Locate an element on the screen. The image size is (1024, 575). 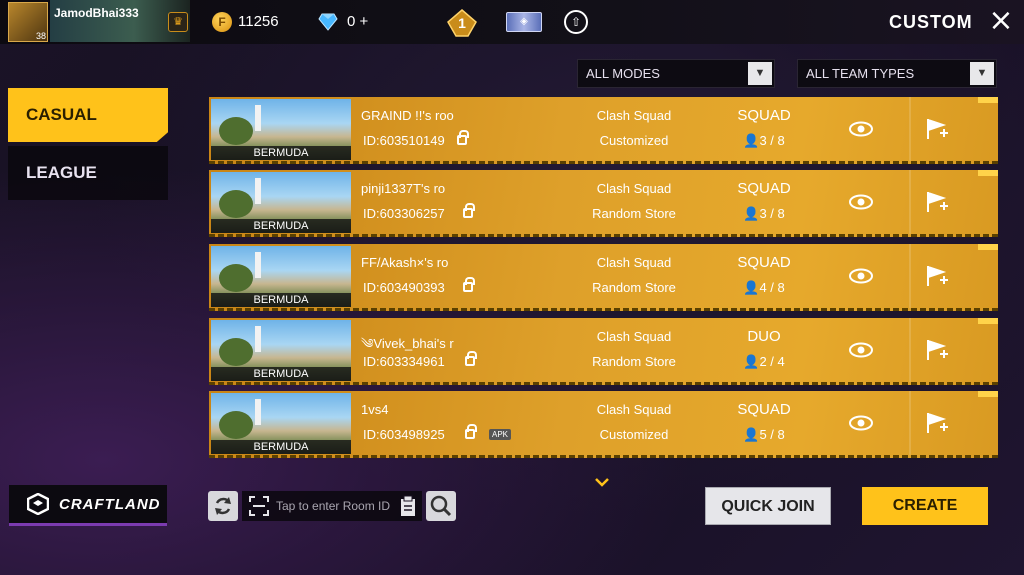
room-name: FF/Akash×'s ro is located at coordinates (405, 262).